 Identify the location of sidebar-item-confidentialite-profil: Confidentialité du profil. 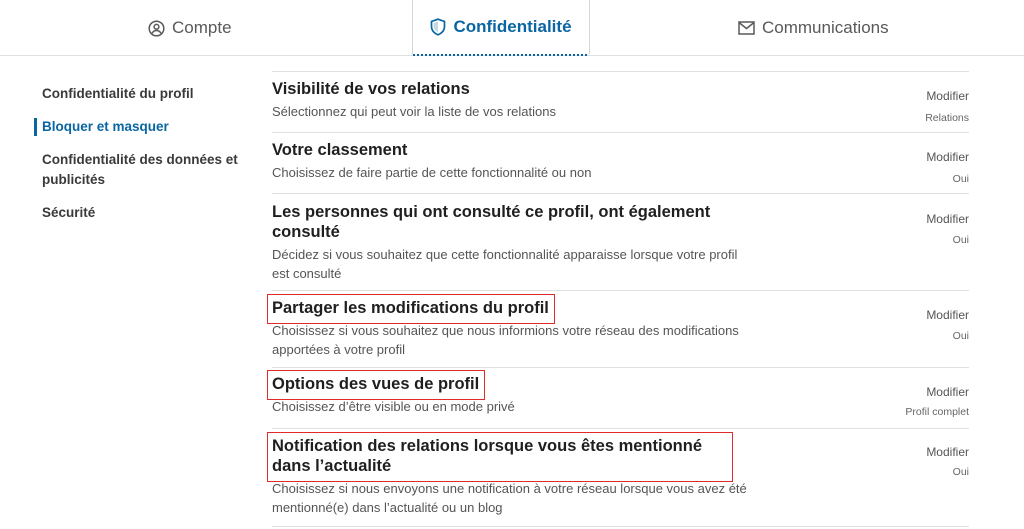
(139, 94).